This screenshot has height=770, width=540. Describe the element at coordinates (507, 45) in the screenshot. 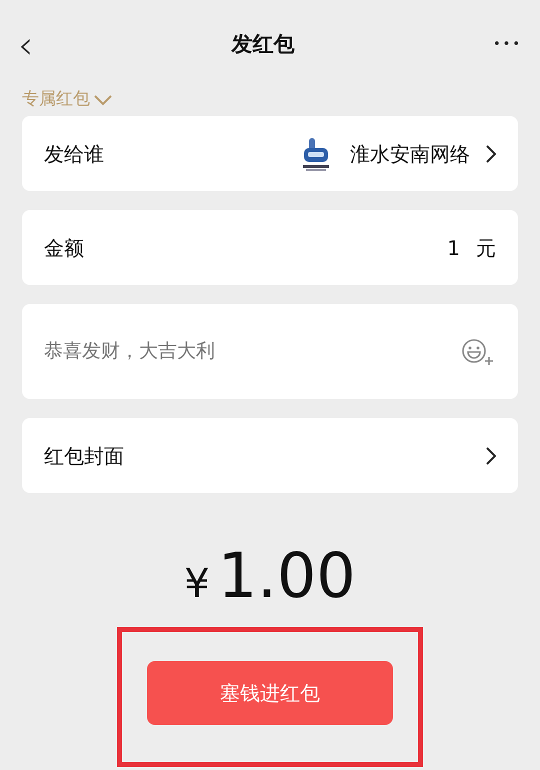

I see `more-button: •••` at that location.